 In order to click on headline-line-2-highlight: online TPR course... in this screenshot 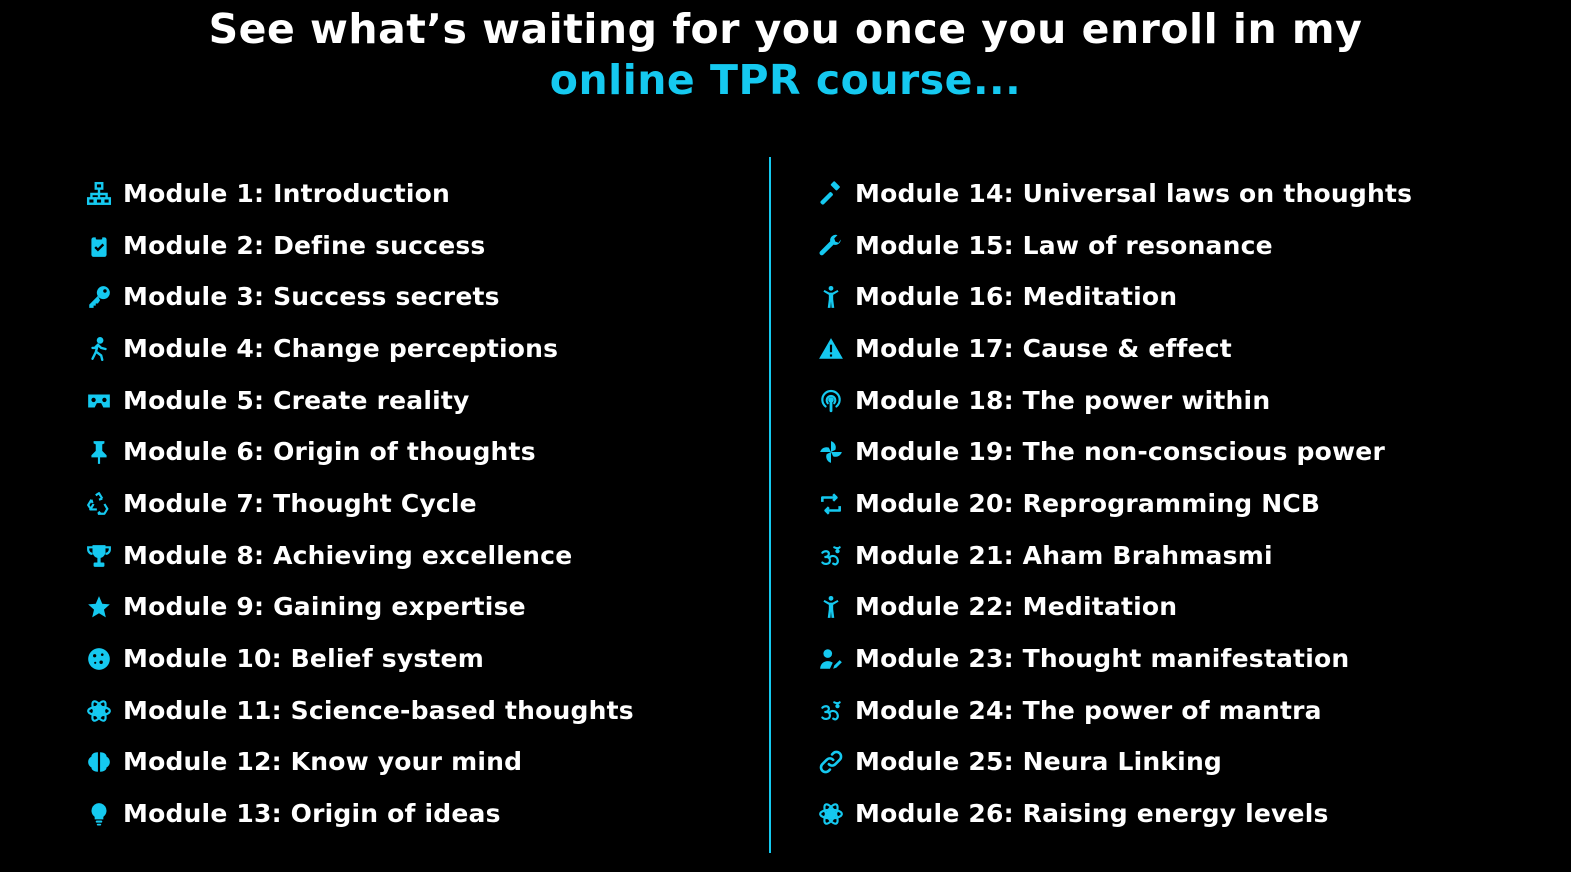, I will do `click(785, 80)`.